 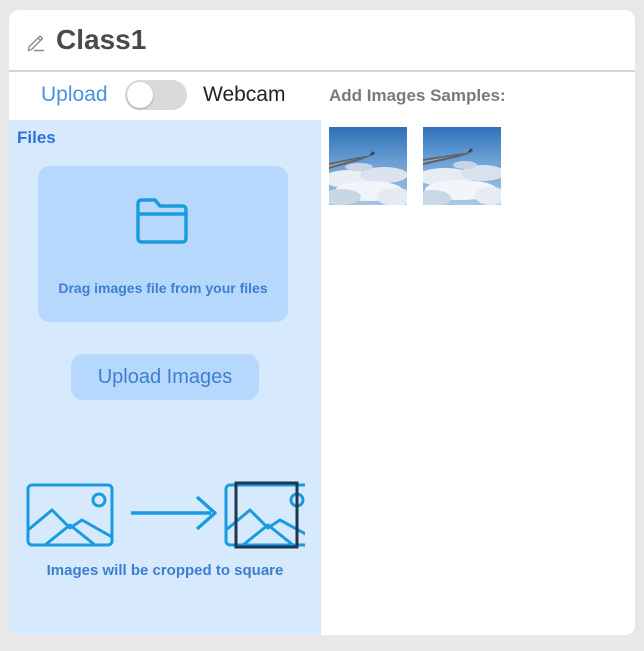 I want to click on webcam-option-label: Webcam, so click(x=244, y=95).